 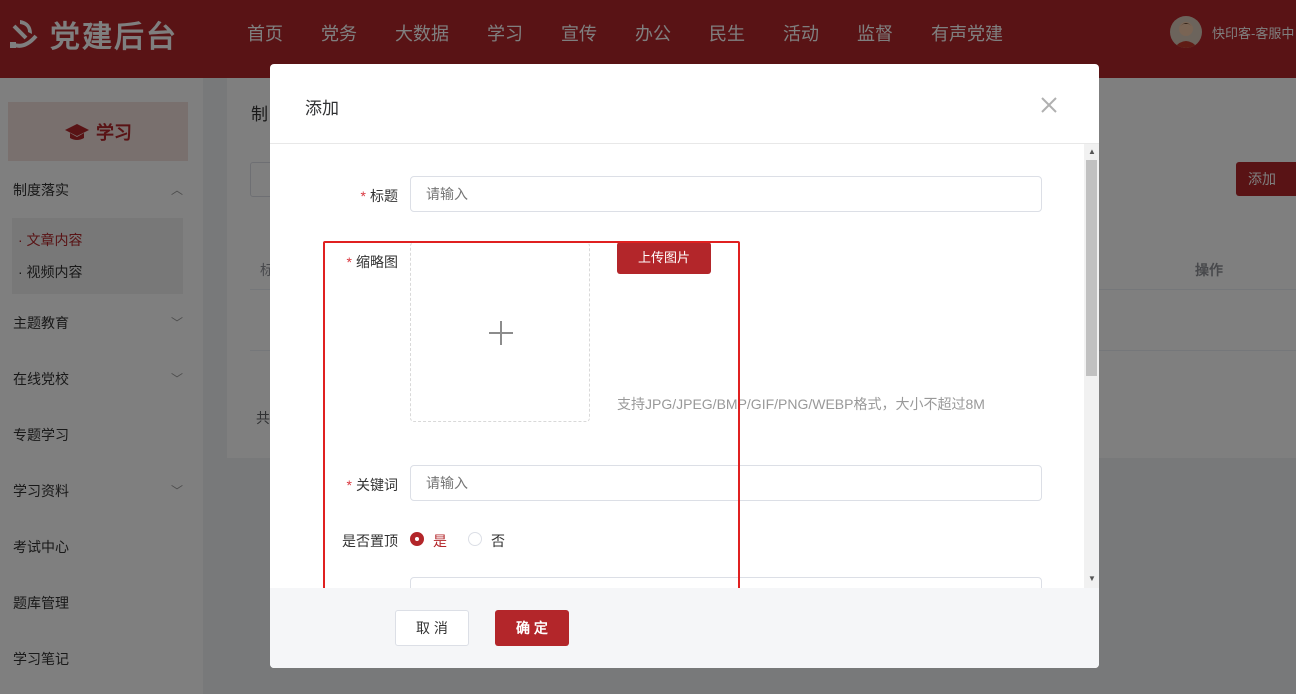 What do you see at coordinates (1091, 268) in the screenshot?
I see `scrollbar-thumb` at bounding box center [1091, 268].